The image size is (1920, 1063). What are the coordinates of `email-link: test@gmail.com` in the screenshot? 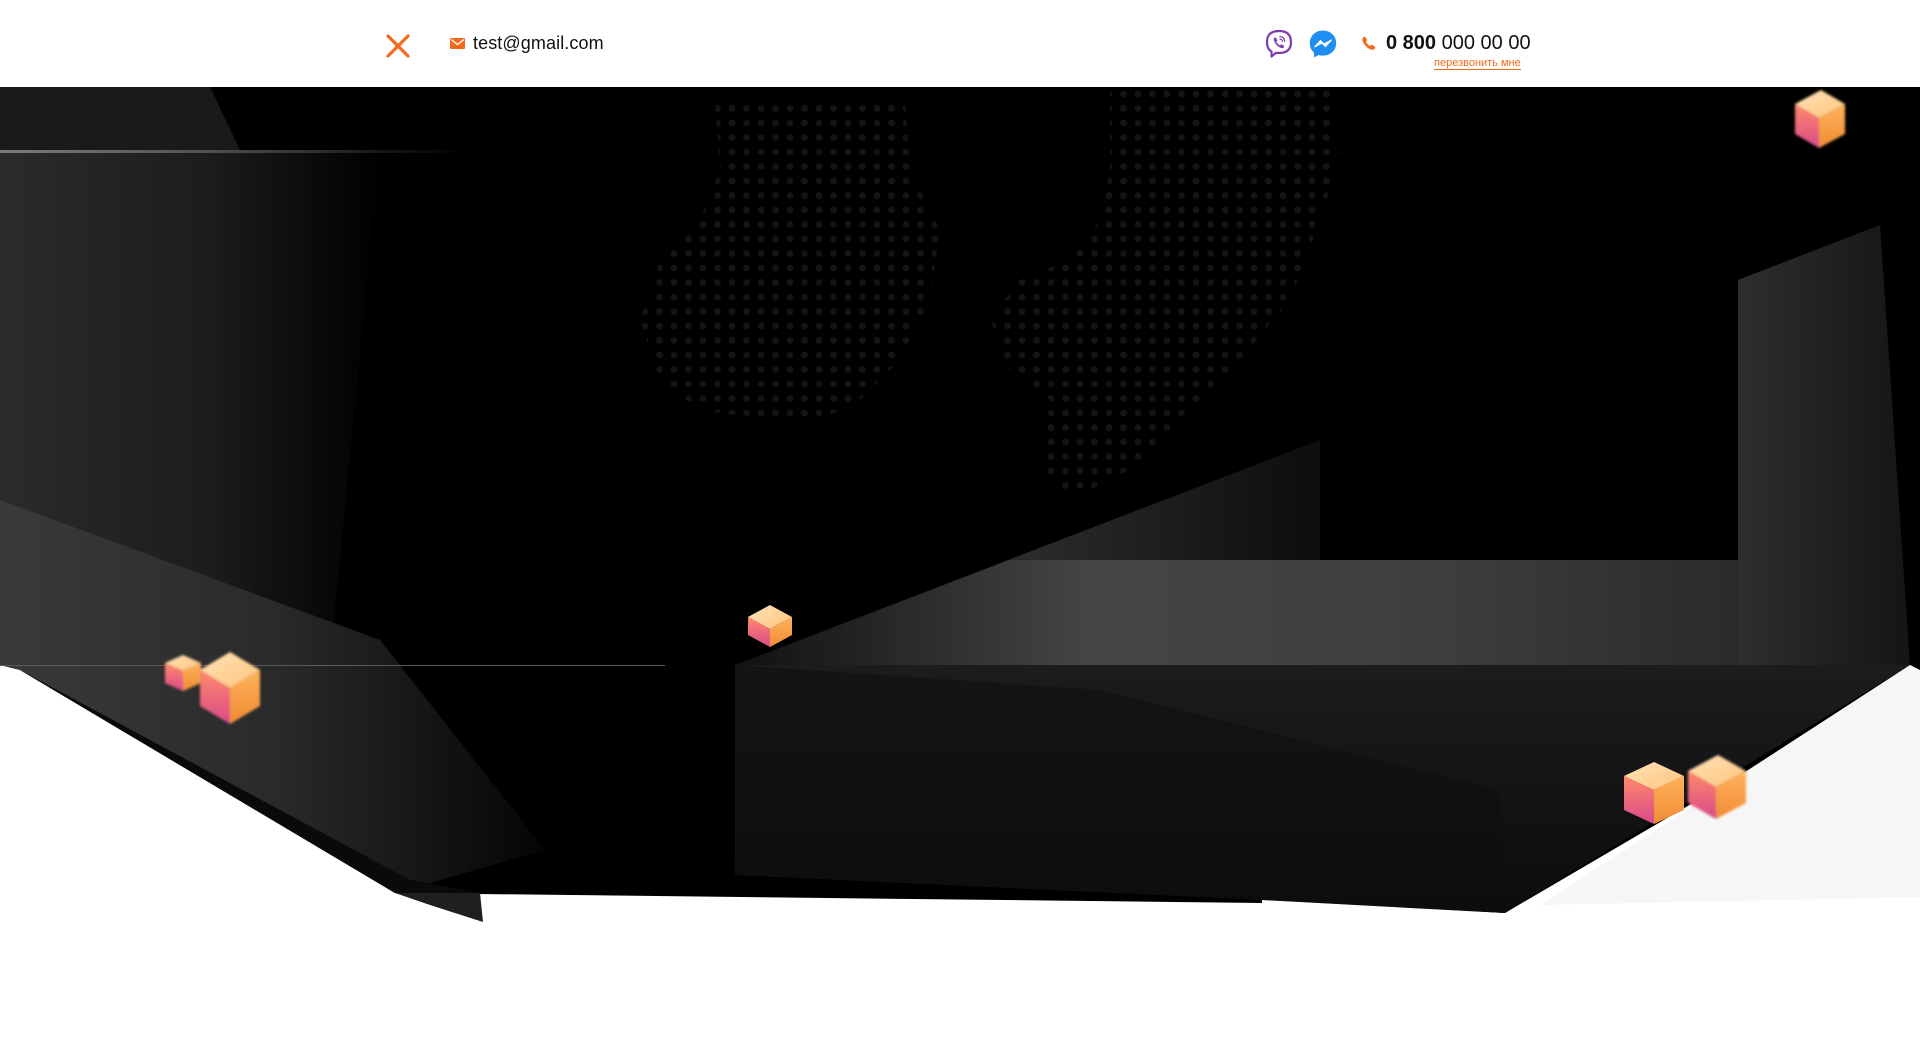 It's located at (527, 43).